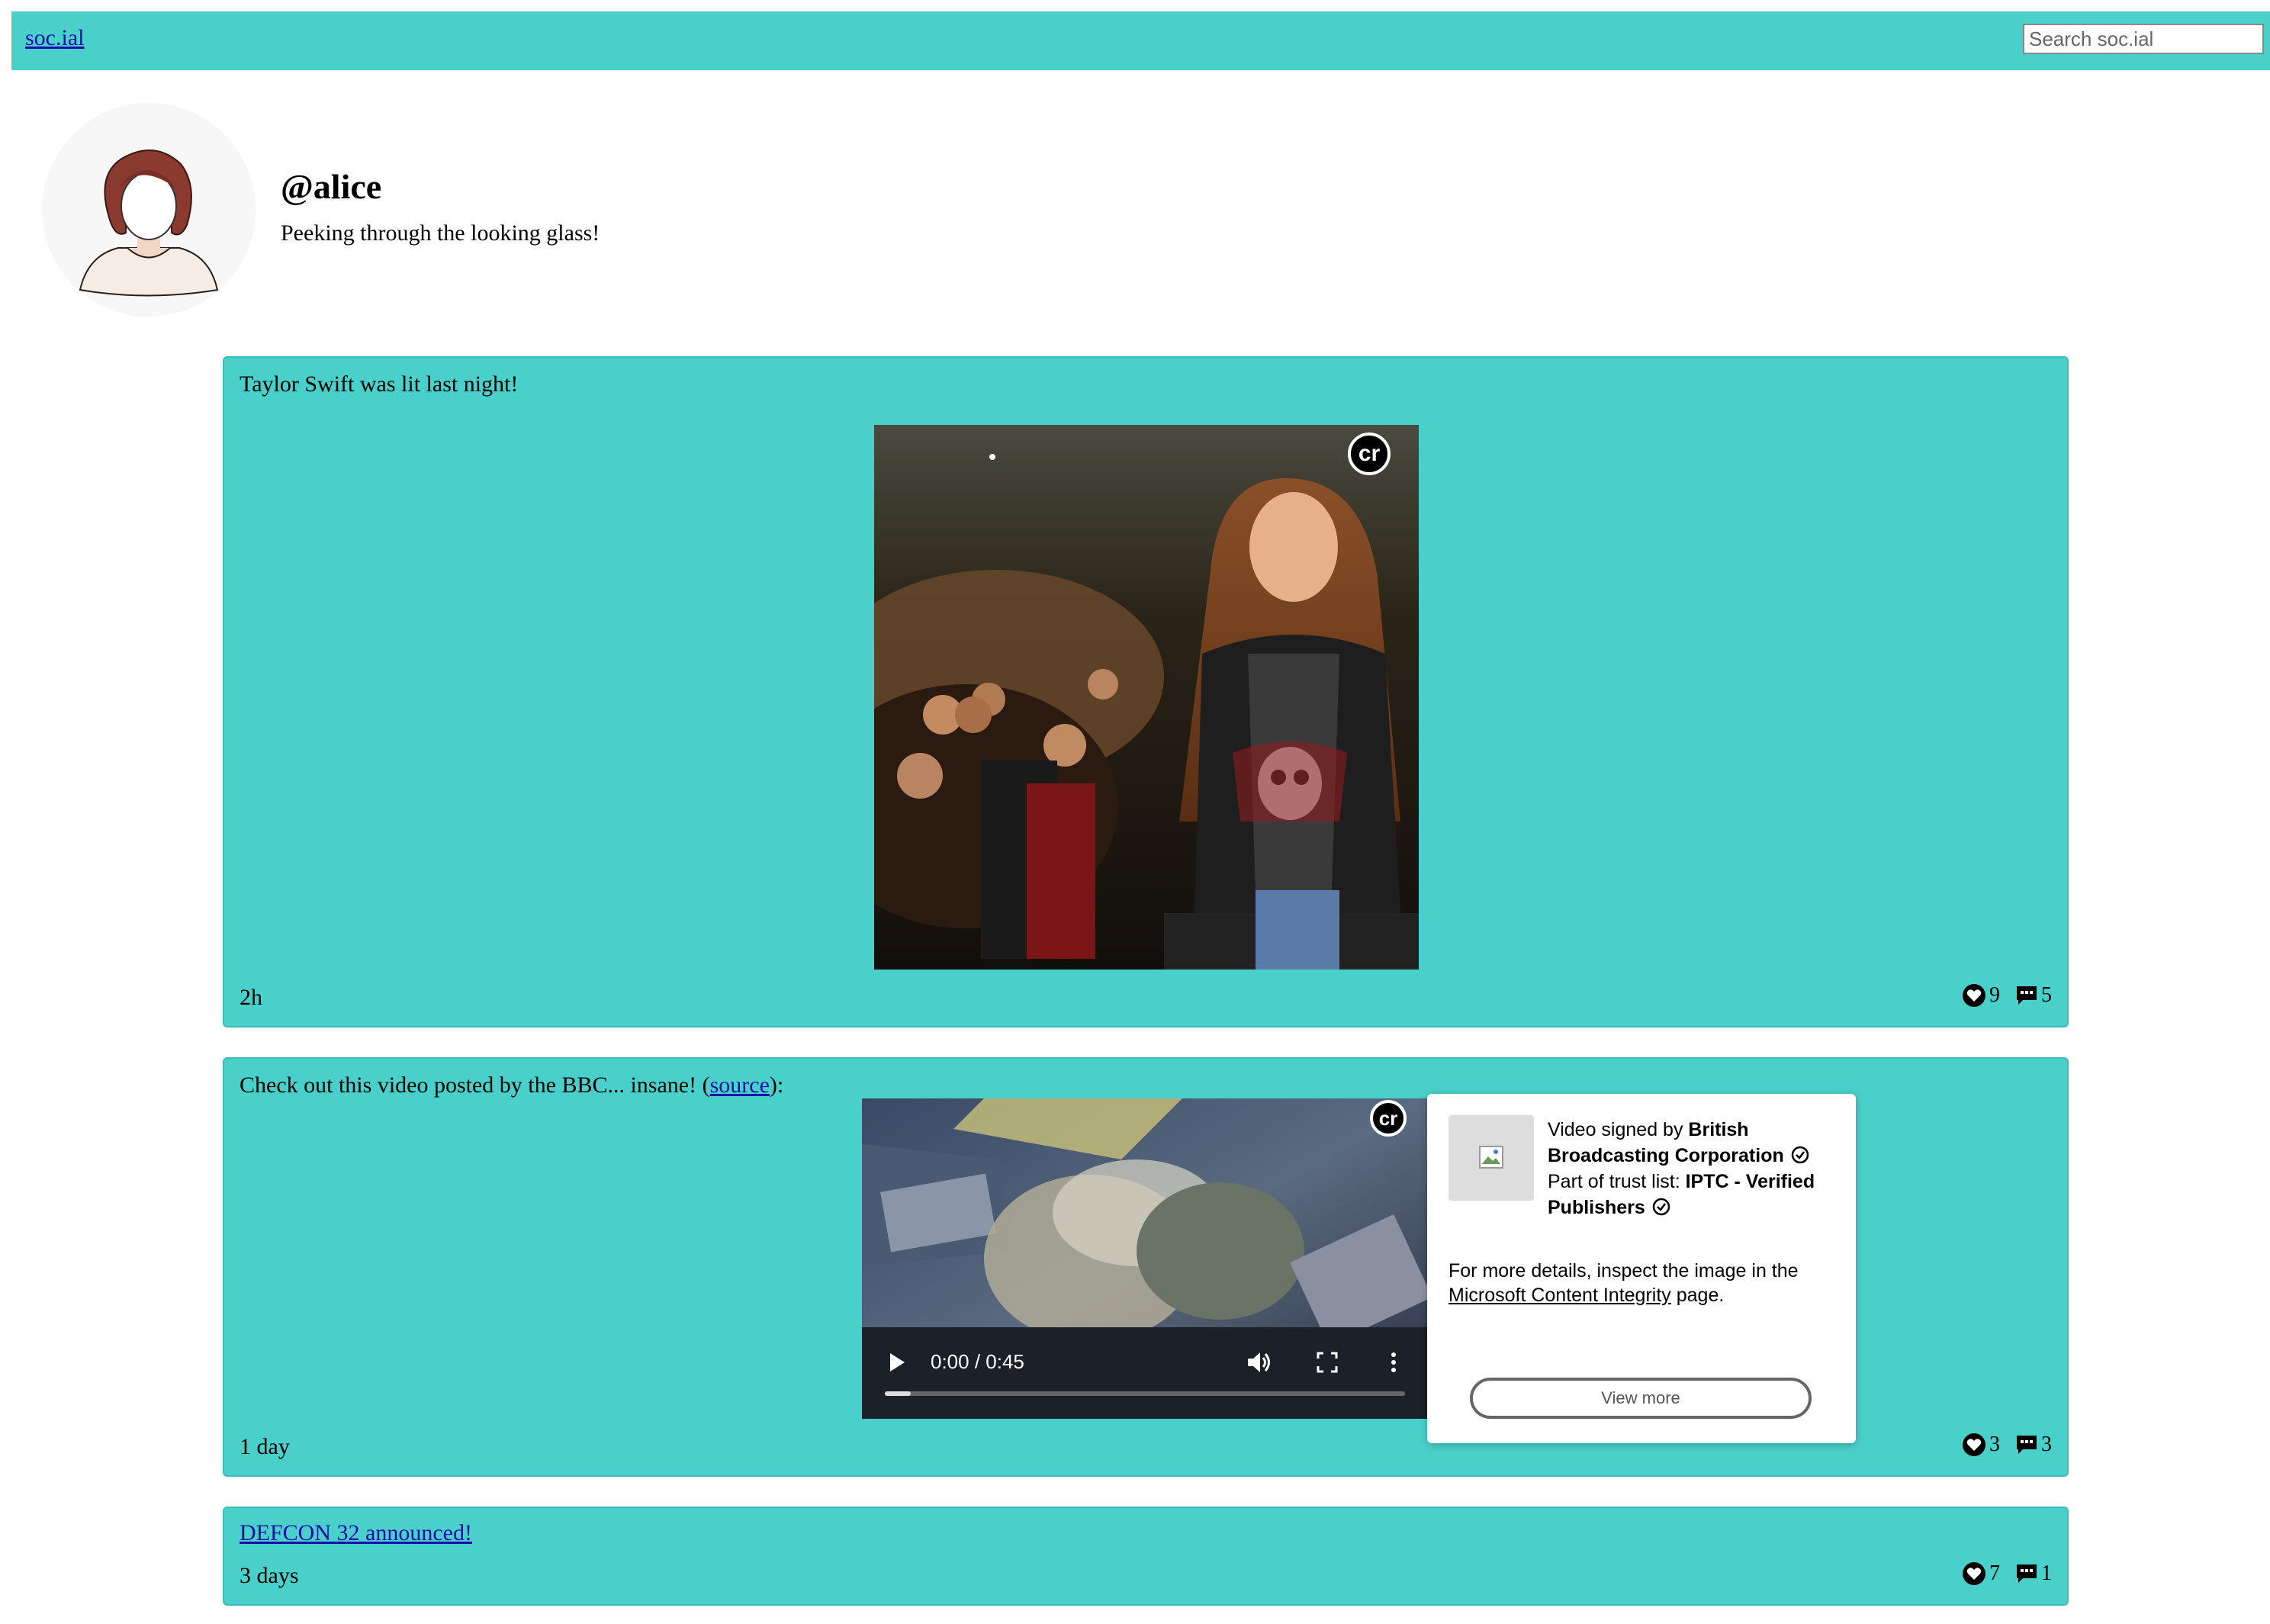 Image resolution: width=2270 pixels, height=1624 pixels. I want to click on like-count: 3, so click(1981, 1445).